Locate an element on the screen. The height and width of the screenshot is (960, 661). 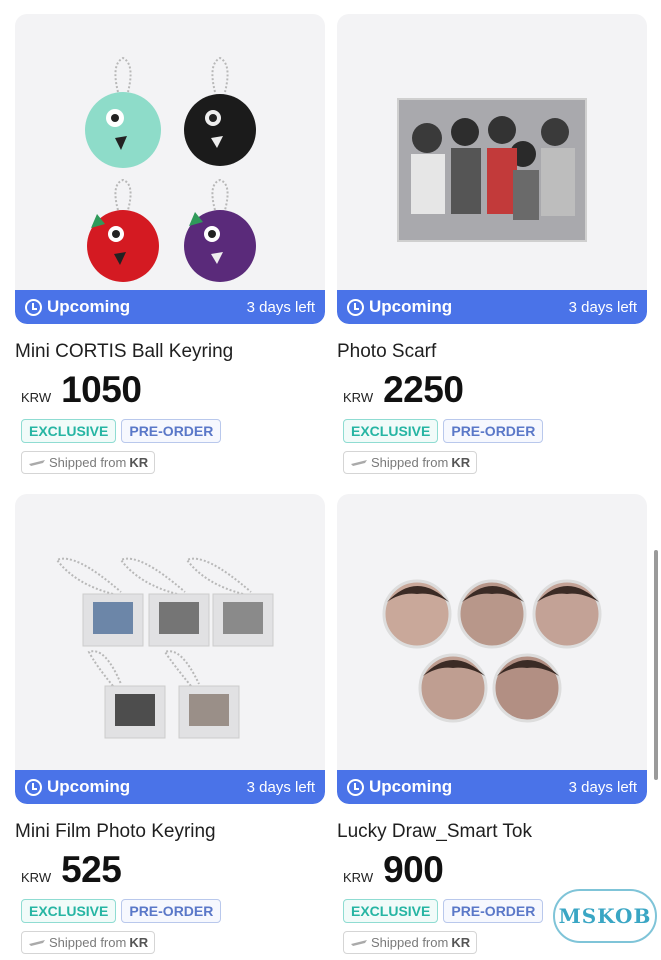
film-keyring-image is located at coordinates (164, 648).